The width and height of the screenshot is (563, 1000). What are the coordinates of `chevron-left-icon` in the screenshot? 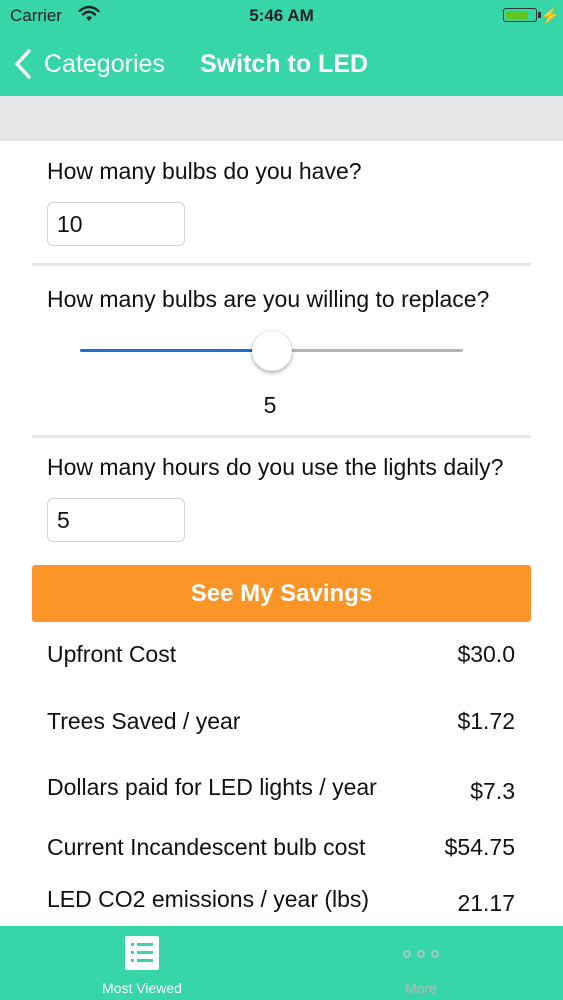 It's located at (23, 64).